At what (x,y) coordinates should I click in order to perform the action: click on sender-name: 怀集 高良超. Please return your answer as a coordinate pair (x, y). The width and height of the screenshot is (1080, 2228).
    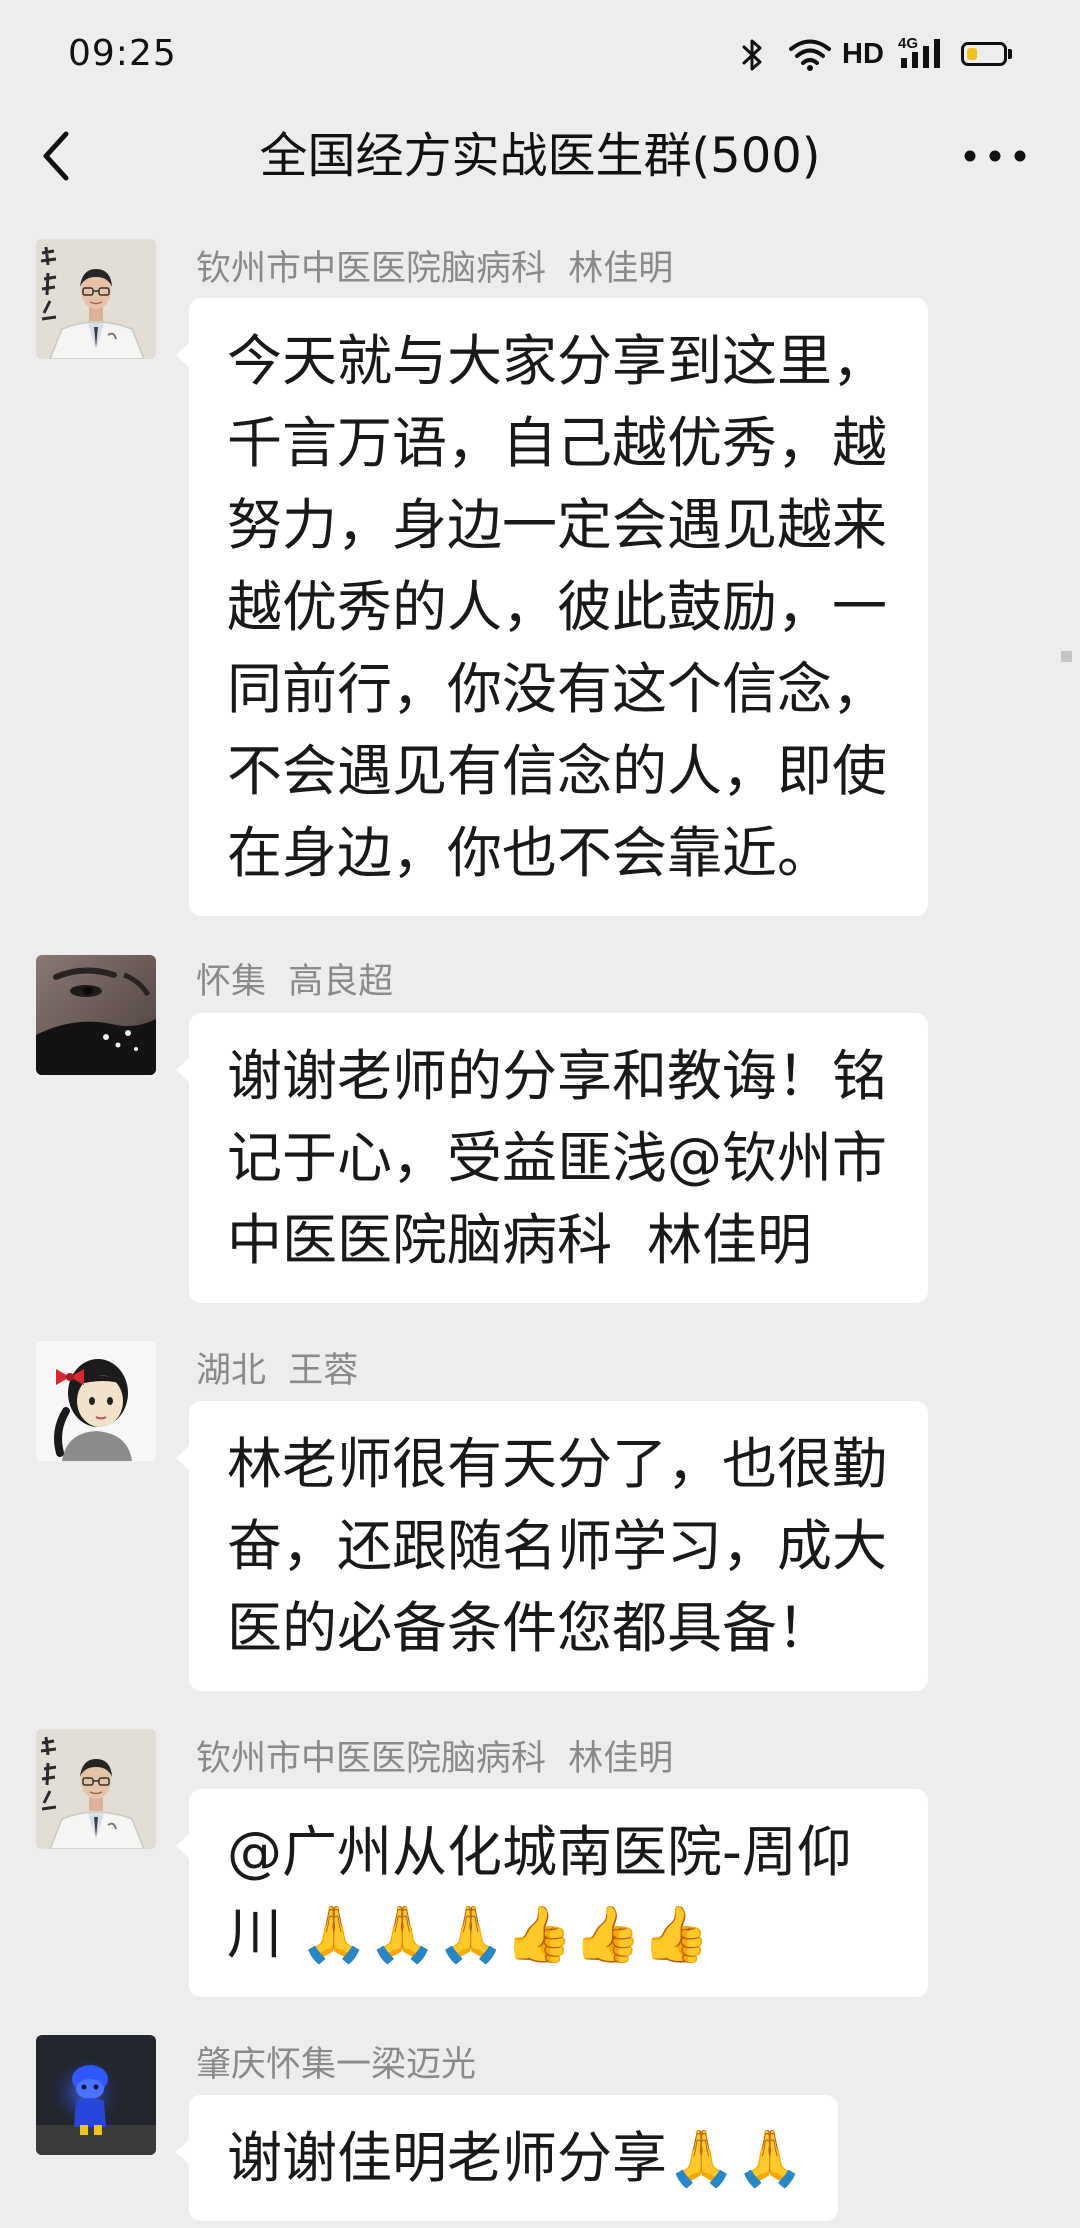
    Looking at the image, I should click on (295, 982).